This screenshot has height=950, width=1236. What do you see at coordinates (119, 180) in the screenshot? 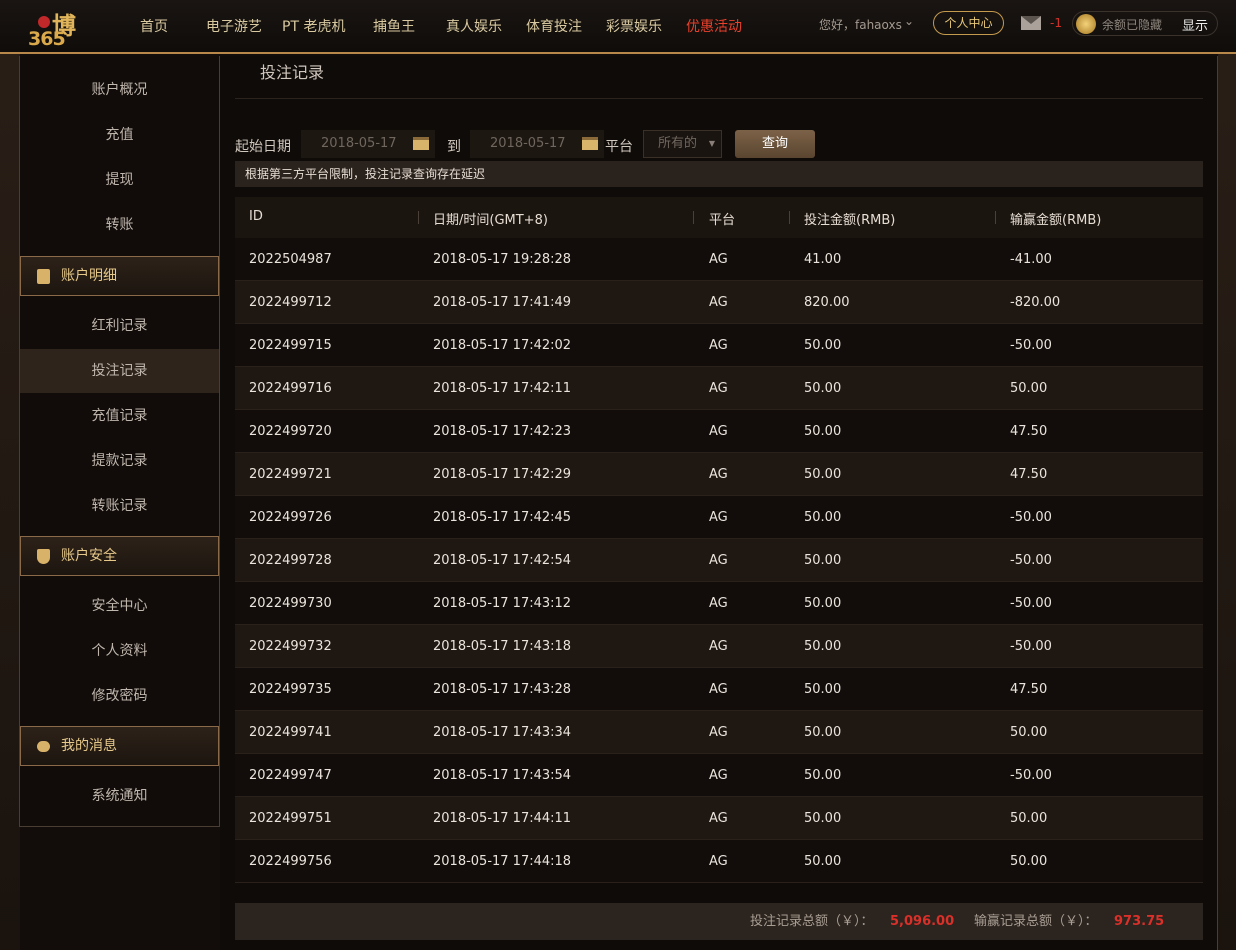
I see `sidebar-item-withdraw: 提现` at bounding box center [119, 180].